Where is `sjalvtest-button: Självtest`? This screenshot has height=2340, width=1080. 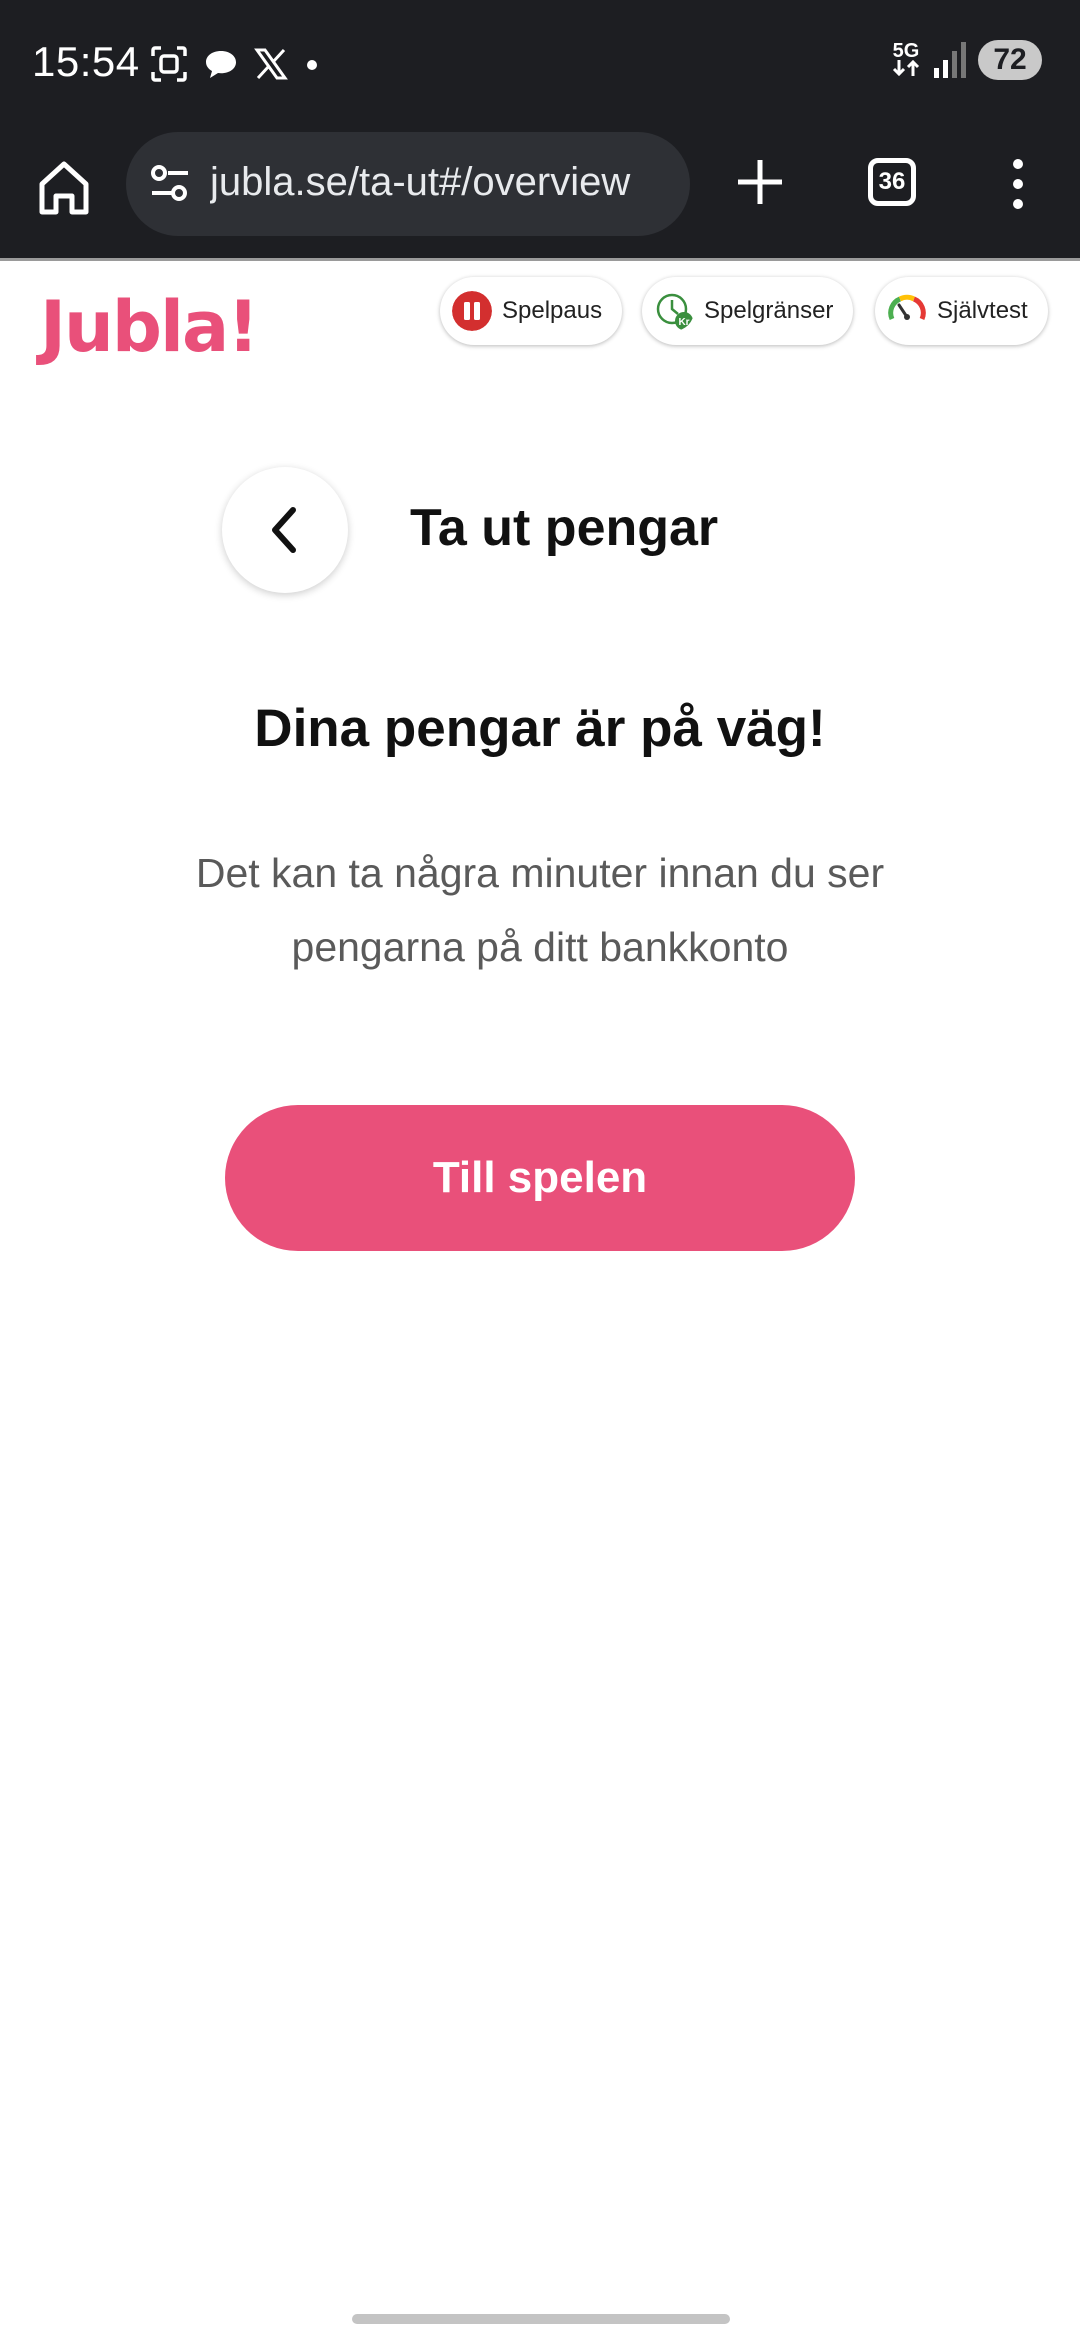 sjalvtest-button: Självtest is located at coordinates (961, 311).